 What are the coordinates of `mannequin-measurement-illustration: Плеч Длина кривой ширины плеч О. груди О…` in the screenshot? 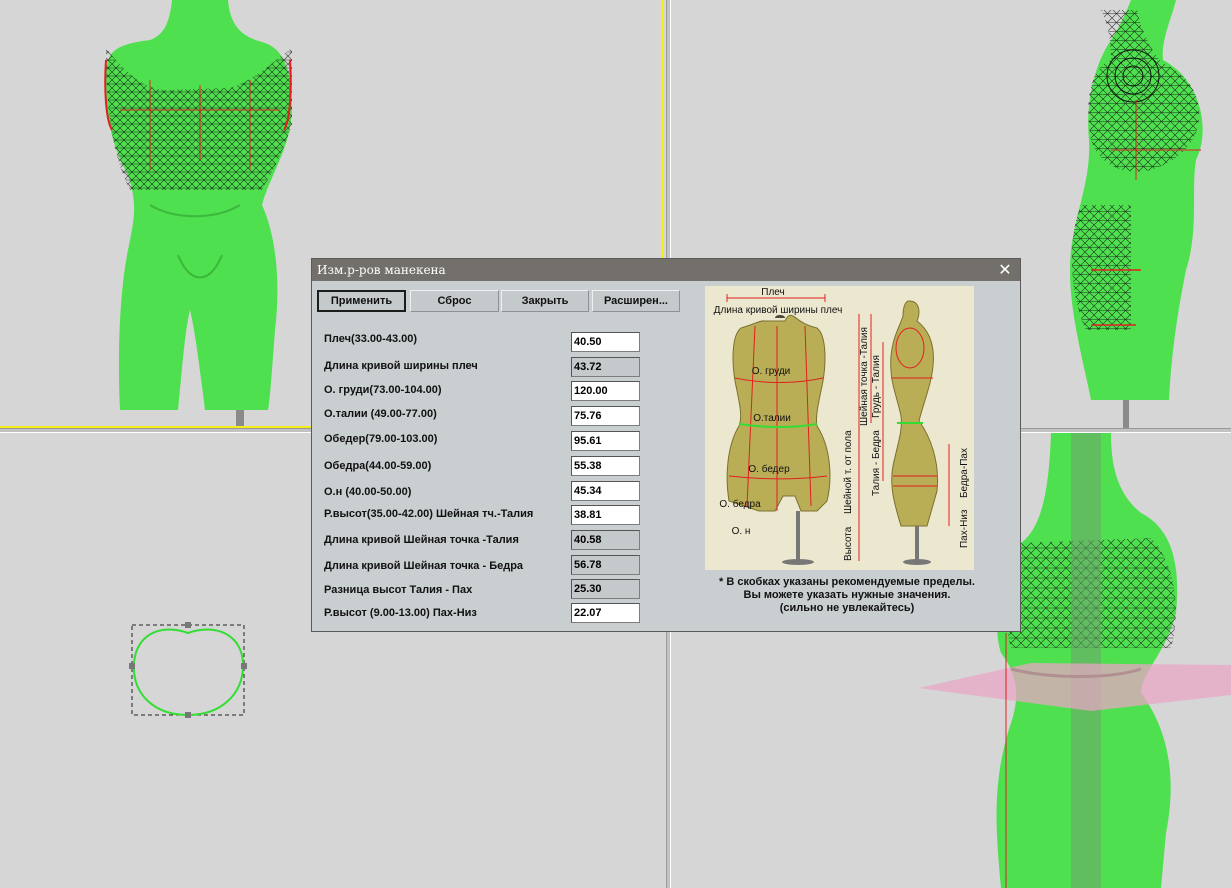 It's located at (839, 428).